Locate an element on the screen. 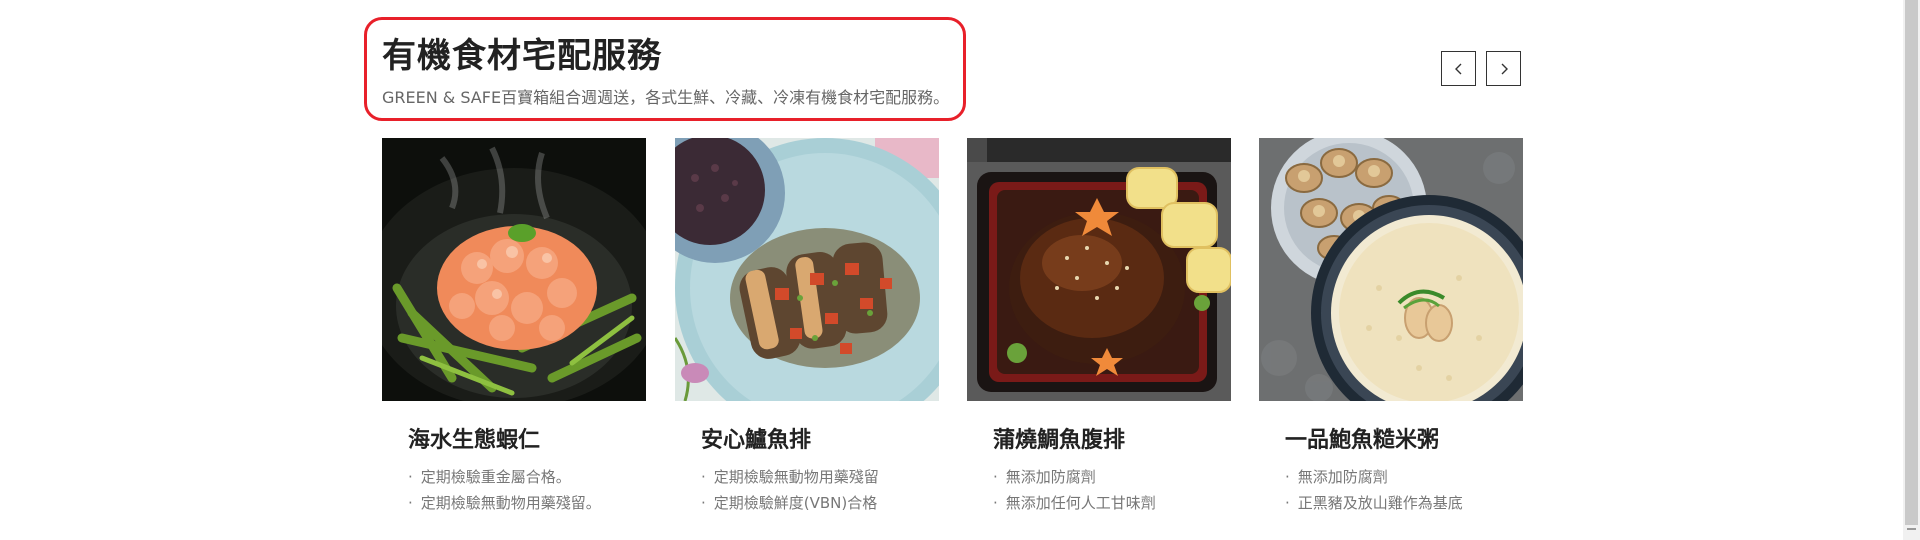 This screenshot has height=540, width=1920. product-feature: 無添加任何人工甘味劑 is located at coordinates (1074, 503).